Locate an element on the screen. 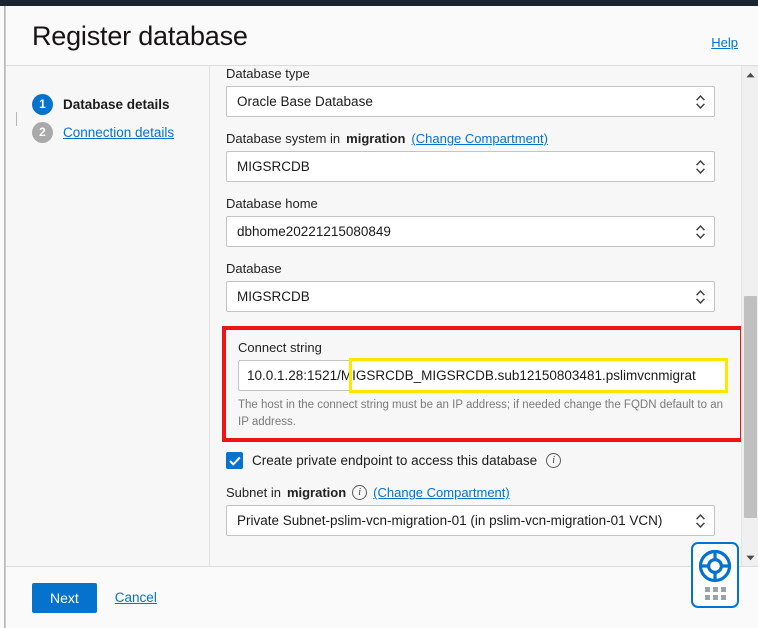  field-database-type: Database type Oracle Base Database is located at coordinates (482, 91).